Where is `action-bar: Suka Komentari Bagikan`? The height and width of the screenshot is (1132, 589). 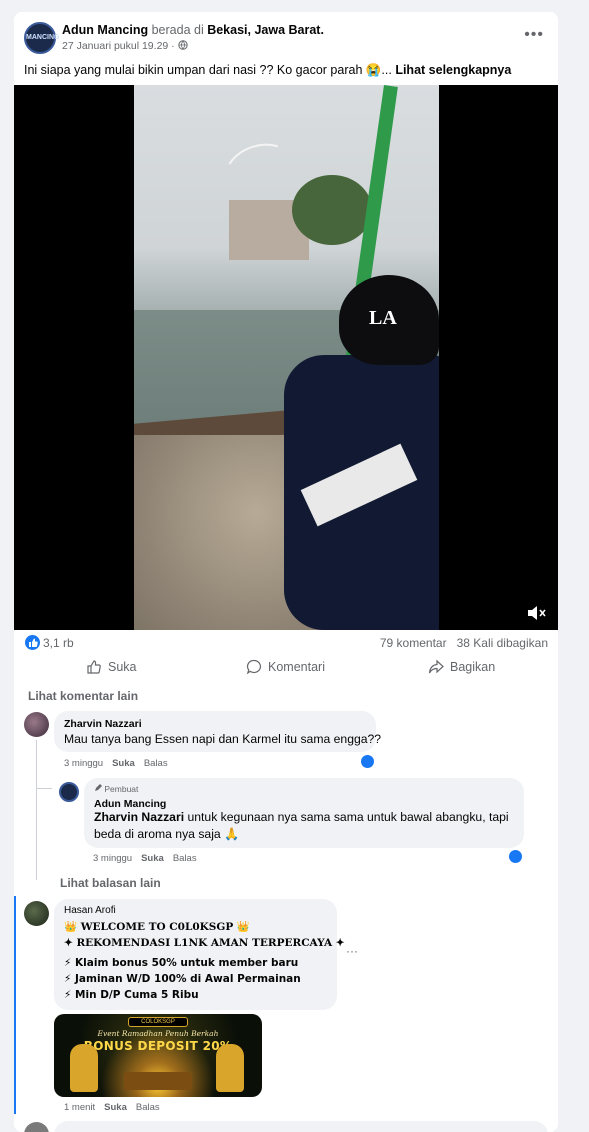
action-bar: Suka Komentari Bagikan is located at coordinates (286, 667).